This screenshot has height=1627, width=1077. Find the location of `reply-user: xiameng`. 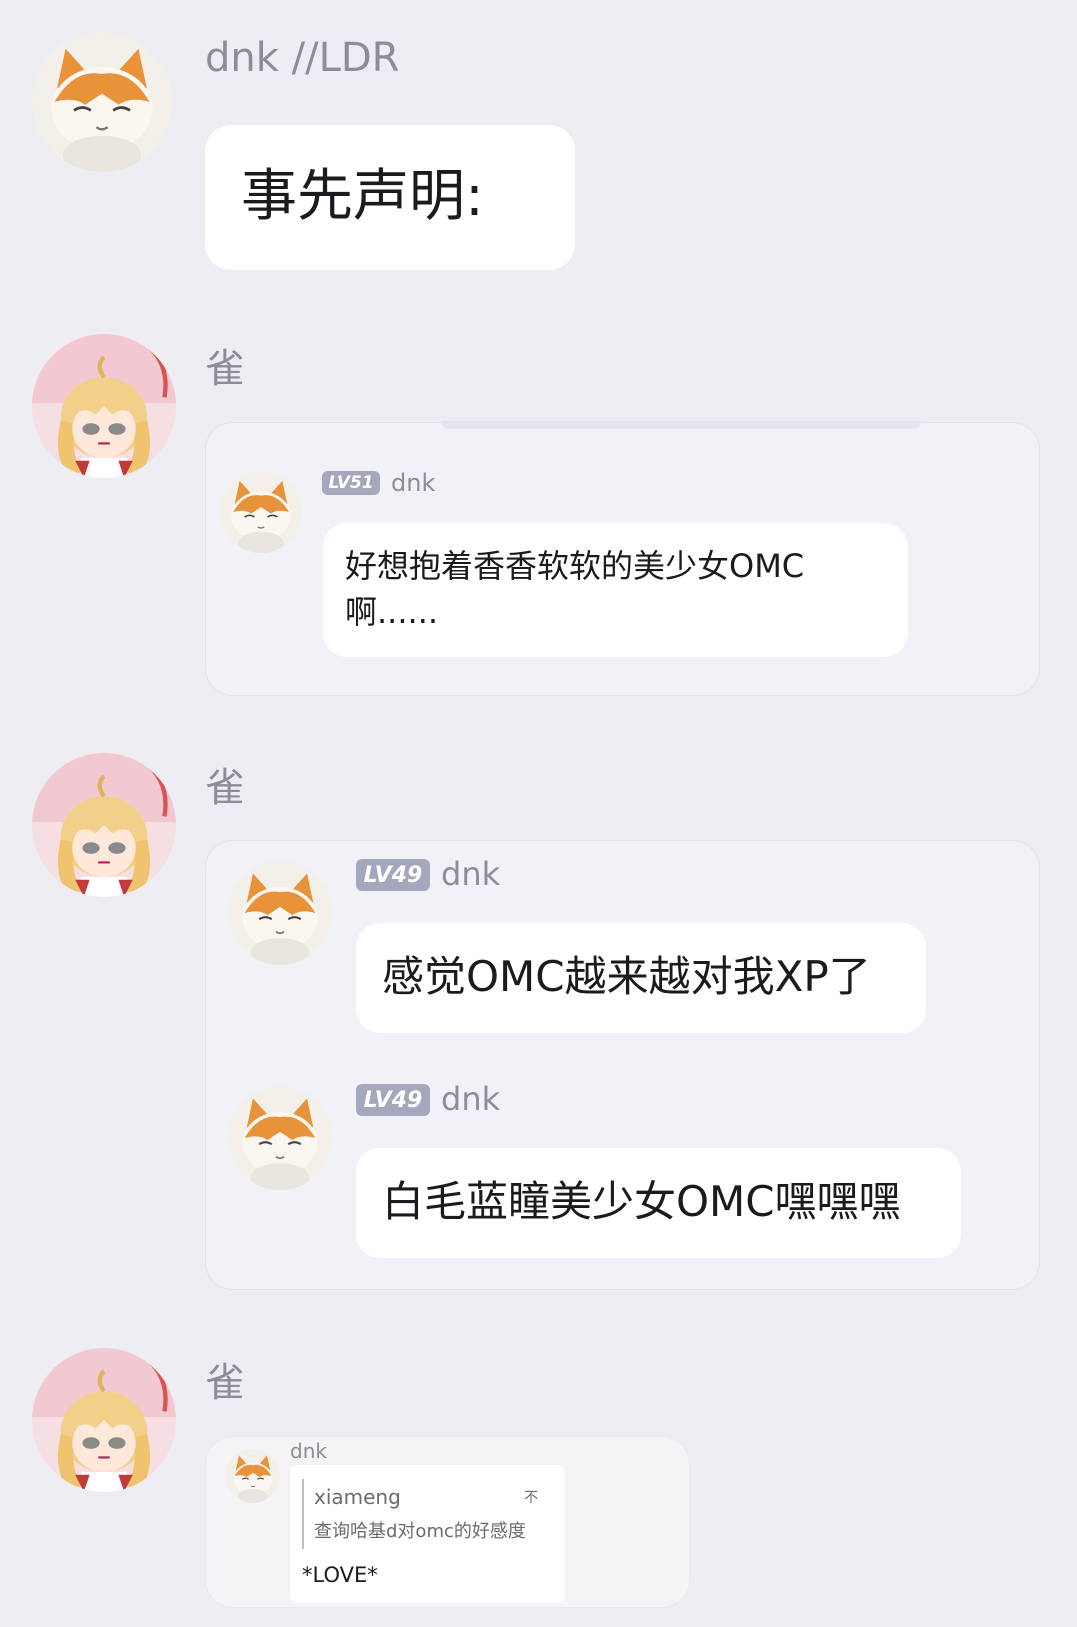

reply-user: xiameng is located at coordinates (357, 1497).